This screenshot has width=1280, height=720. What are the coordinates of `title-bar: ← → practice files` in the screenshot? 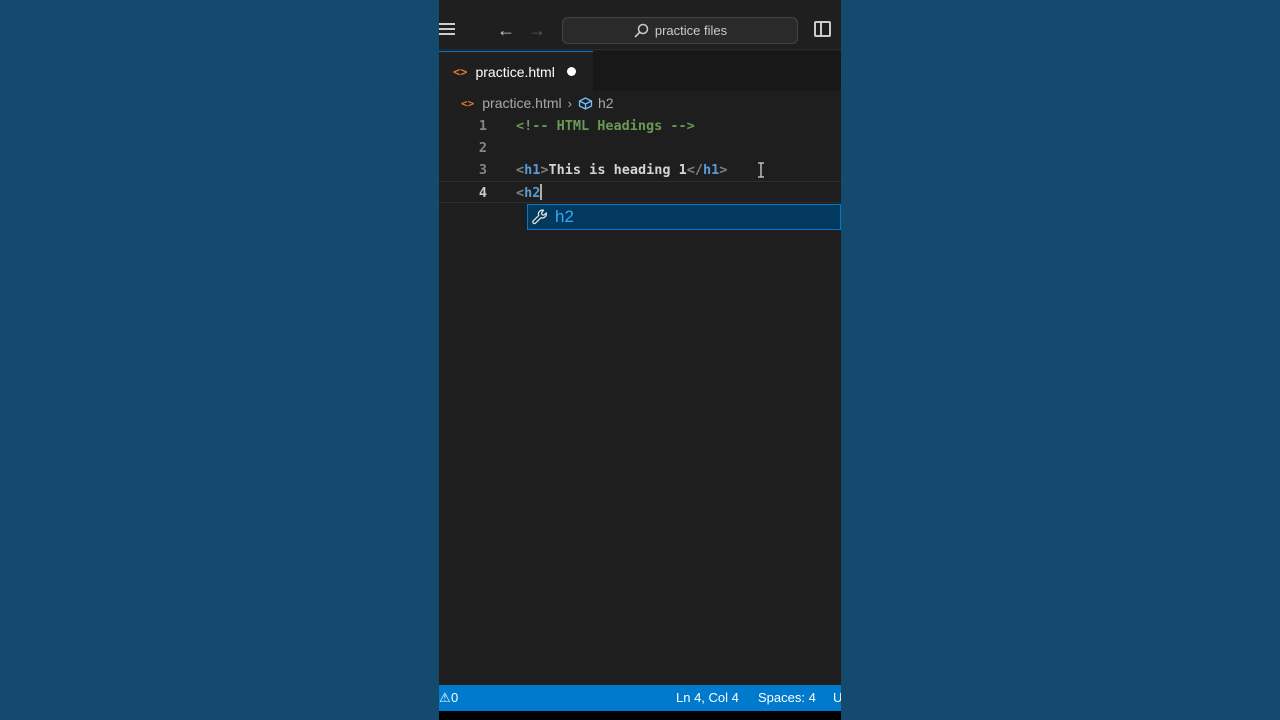 It's located at (640, 25).